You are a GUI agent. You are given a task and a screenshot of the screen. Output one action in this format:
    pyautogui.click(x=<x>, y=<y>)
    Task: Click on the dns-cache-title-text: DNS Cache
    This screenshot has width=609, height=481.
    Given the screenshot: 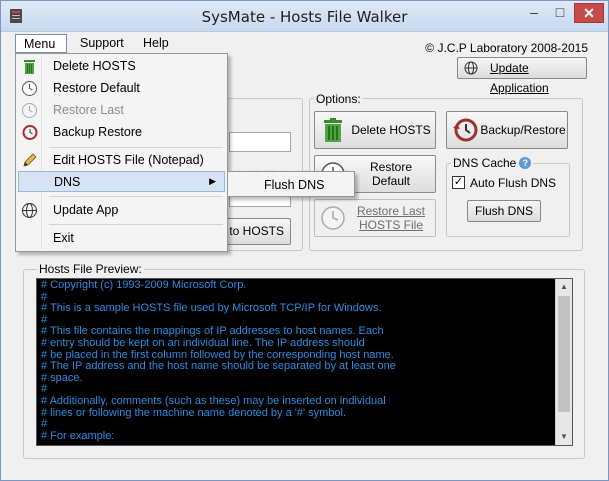 What is the action you would take?
    pyautogui.click(x=485, y=163)
    